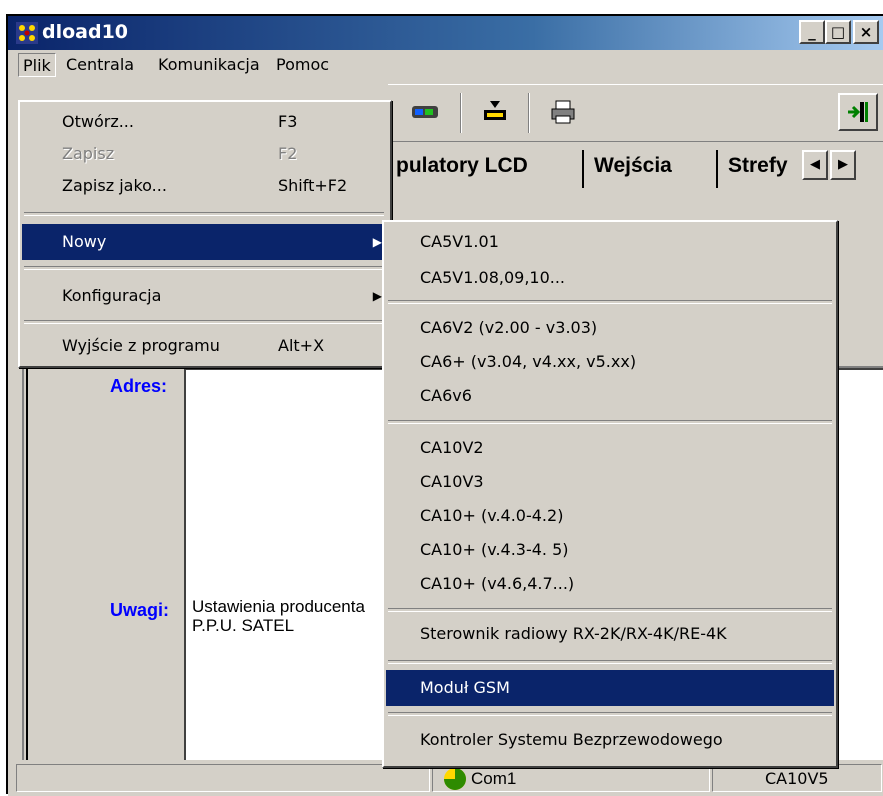 The width and height of the screenshot is (883, 796). I want to click on submenu-item: Kontroler Systemu Bezprzewodowego, so click(610, 740).